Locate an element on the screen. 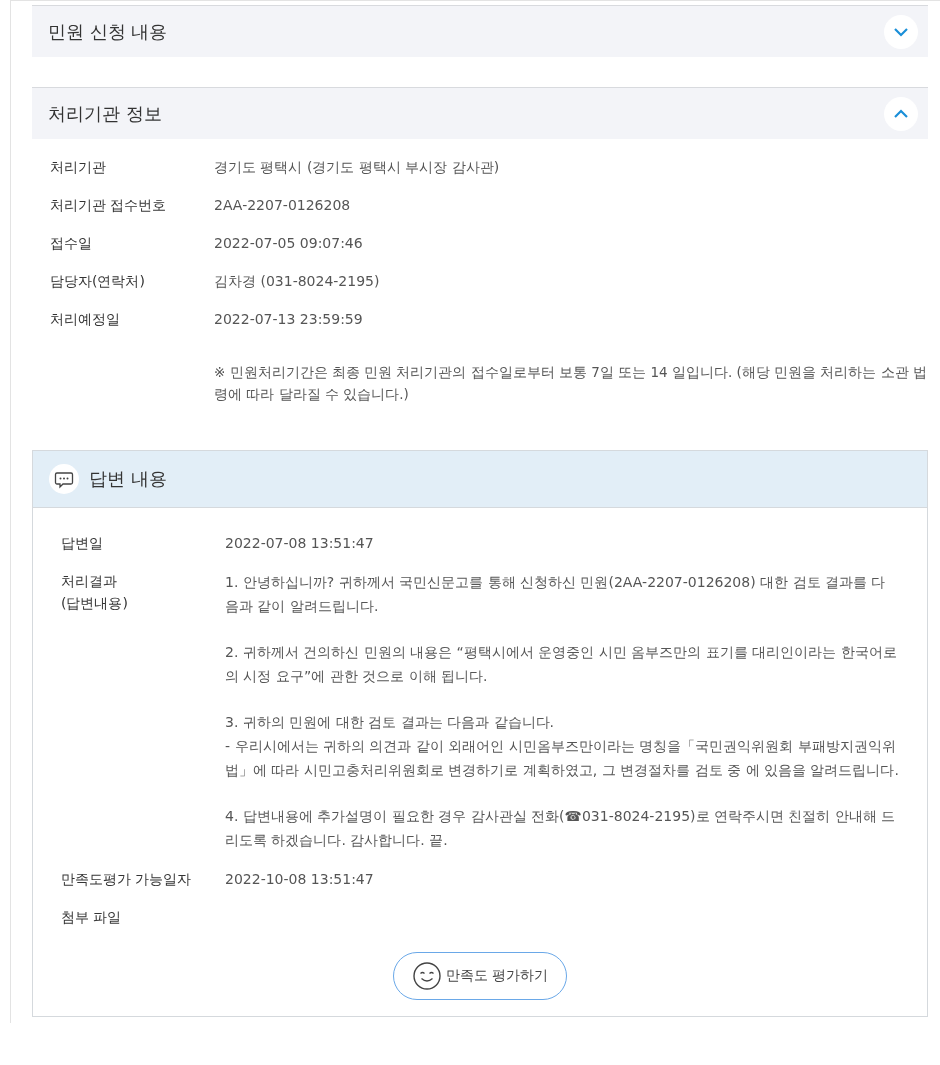 This screenshot has height=1065, width=940. answer-text: 1. 안녕하십니까? 귀하께서 국민신문고를 통해 신청하신 민원(2AA-2207-0126208) 대한 검토 결과를 다음과 같이 알려드립니다. is located at coordinates (556, 594).